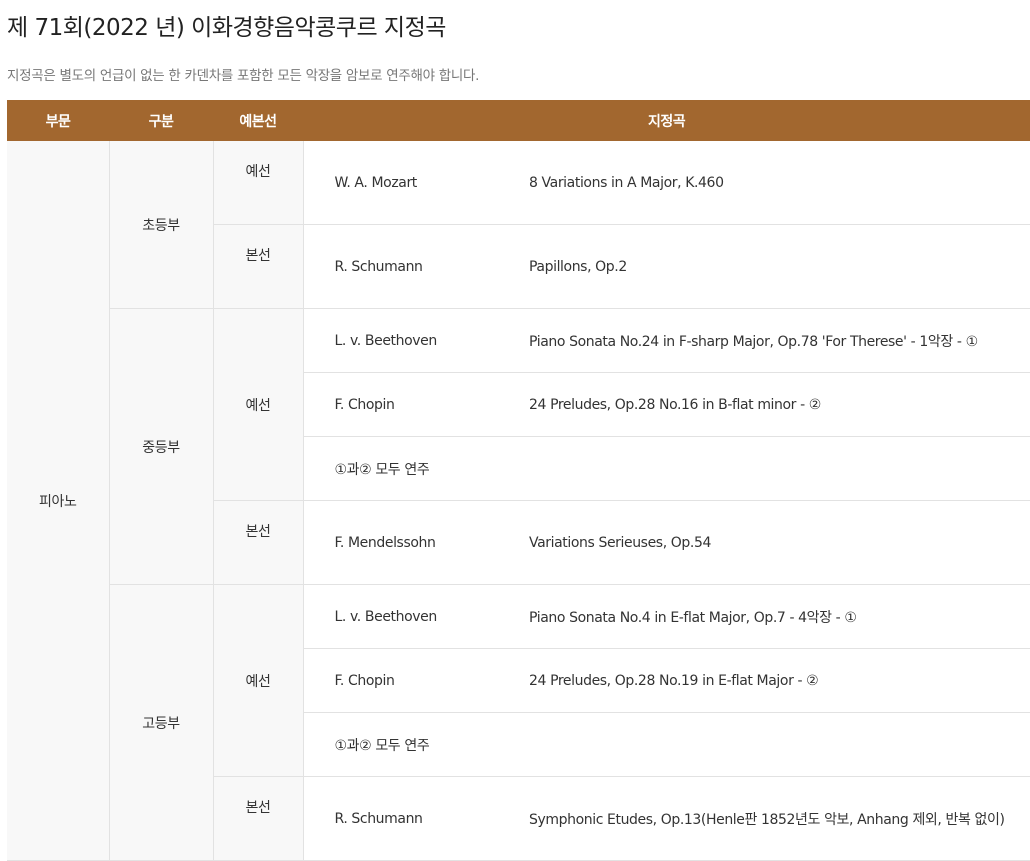  What do you see at coordinates (416, 183) in the screenshot?
I see `composer-cell: W. A. Mozart` at bounding box center [416, 183].